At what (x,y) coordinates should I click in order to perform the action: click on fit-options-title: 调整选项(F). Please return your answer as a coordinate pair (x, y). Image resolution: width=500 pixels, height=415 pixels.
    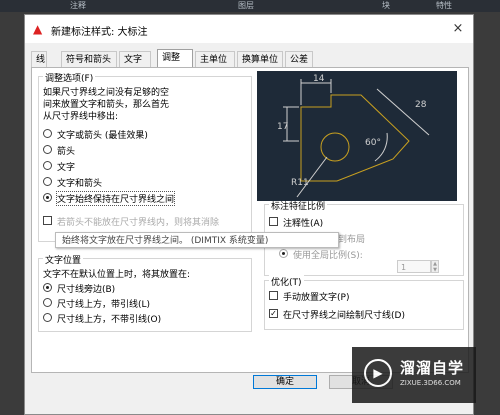
    Looking at the image, I should click on (69, 77).